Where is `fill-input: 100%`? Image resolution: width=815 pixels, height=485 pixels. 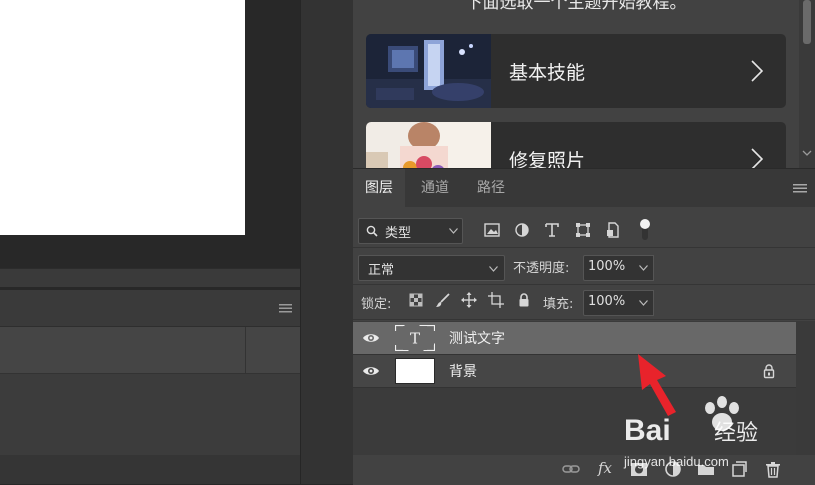
fill-input: 100% is located at coordinates (610, 303).